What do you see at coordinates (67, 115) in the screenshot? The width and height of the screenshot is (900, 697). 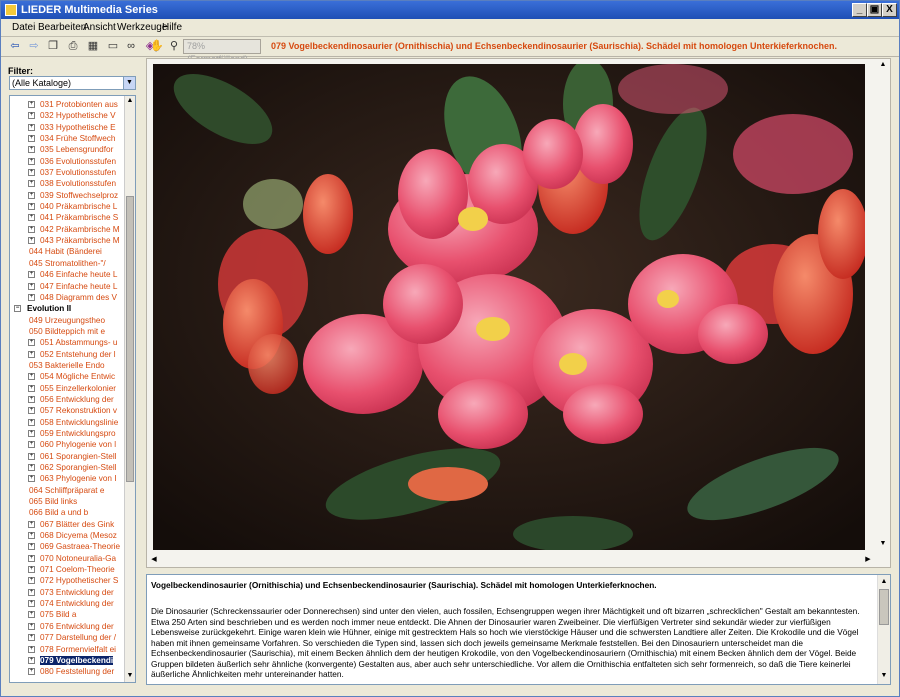 I see `tree-item: +032 Hypothetische V` at bounding box center [67, 115].